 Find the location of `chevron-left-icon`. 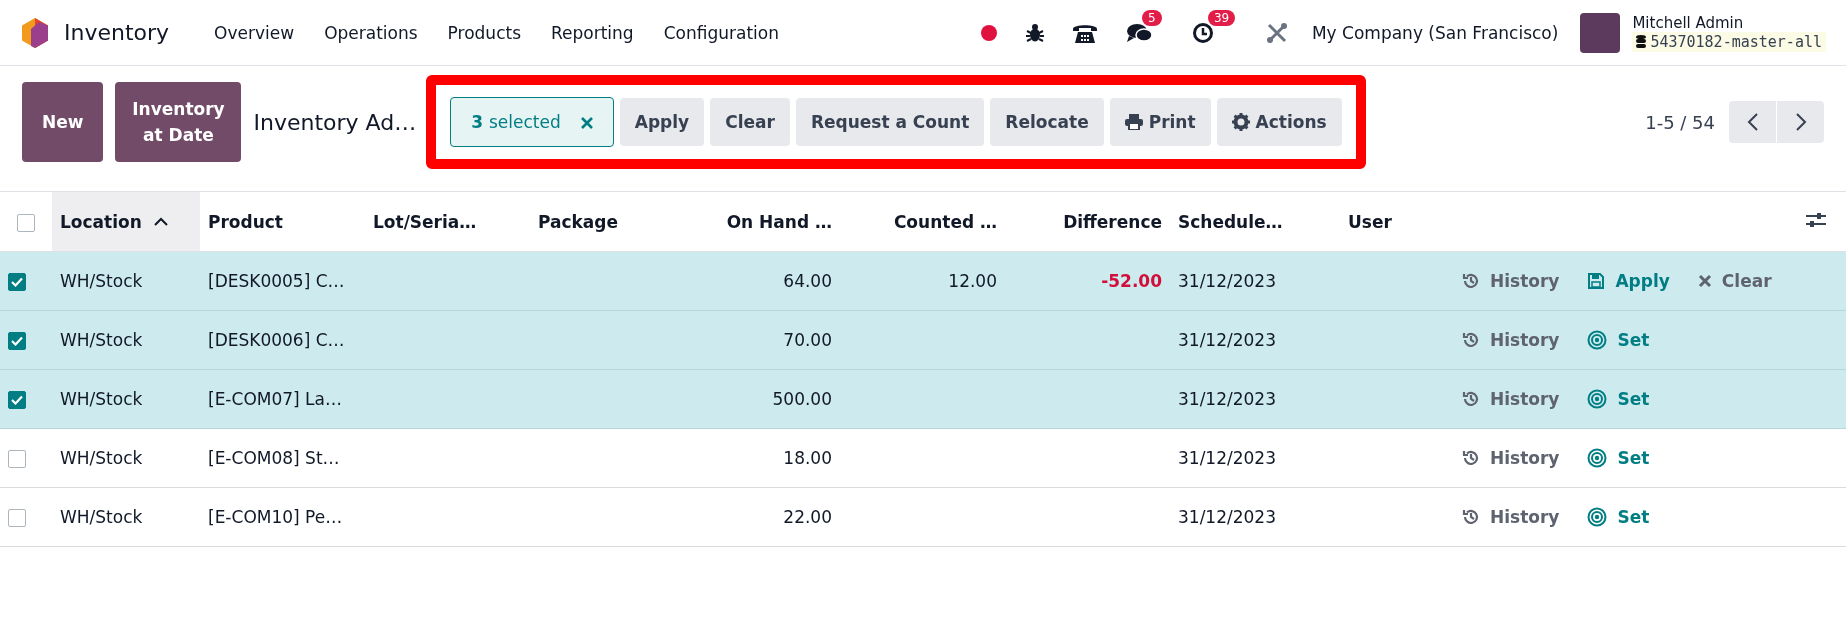

chevron-left-icon is located at coordinates (1752, 122).